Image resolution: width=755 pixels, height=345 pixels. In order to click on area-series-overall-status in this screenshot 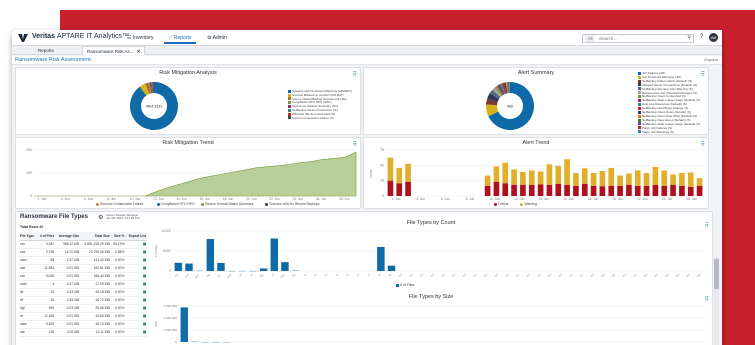, I will do `click(195, 174)`.